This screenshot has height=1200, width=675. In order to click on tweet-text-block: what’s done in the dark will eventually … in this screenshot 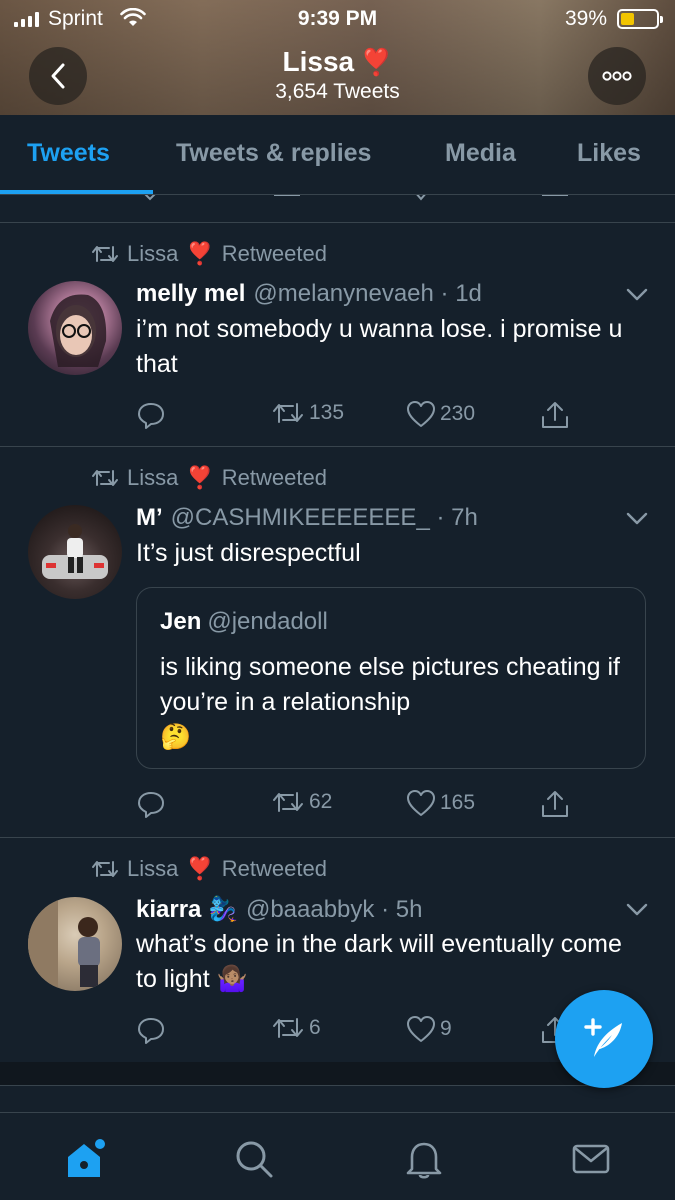, I will do `click(386, 962)`.